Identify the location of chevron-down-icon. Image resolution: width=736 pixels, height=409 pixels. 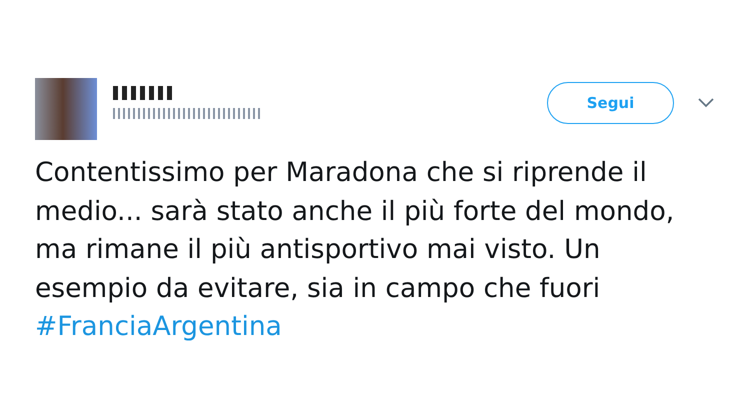
(706, 103).